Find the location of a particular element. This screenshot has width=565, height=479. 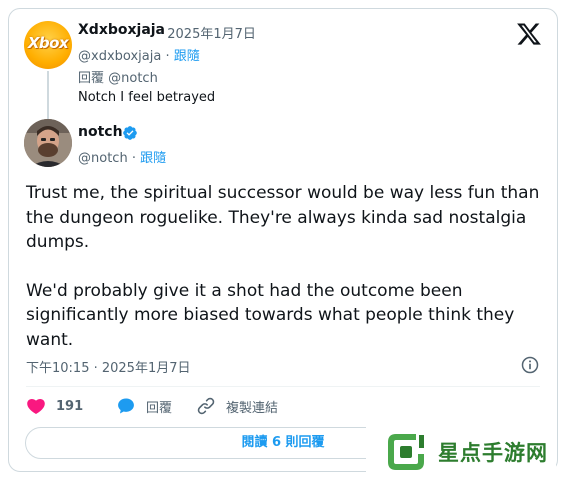

reply-author-avatar: Xbox is located at coordinates (48, 45).